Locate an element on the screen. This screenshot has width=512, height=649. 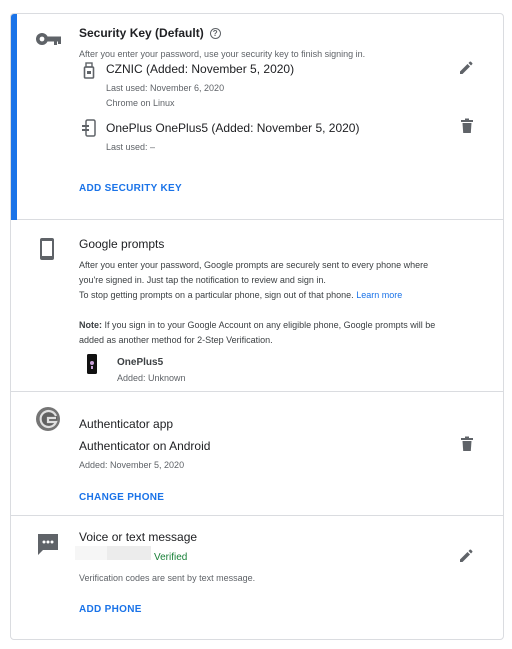
security-key-1-name: CZNIC (Added: November 5, 2020) is located at coordinates (200, 69).